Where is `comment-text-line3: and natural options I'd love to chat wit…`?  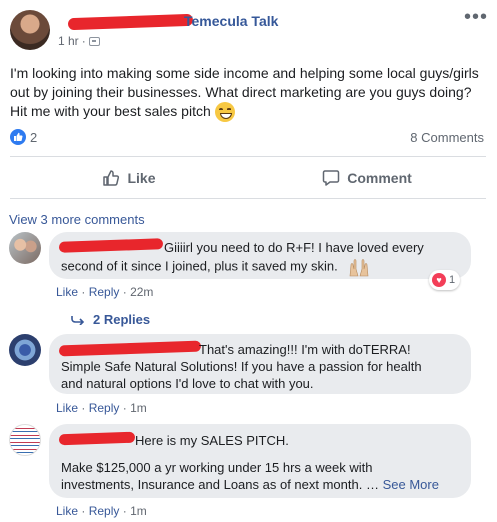
comment-text-line3: and natural options I'd love to chat wit… is located at coordinates (187, 383).